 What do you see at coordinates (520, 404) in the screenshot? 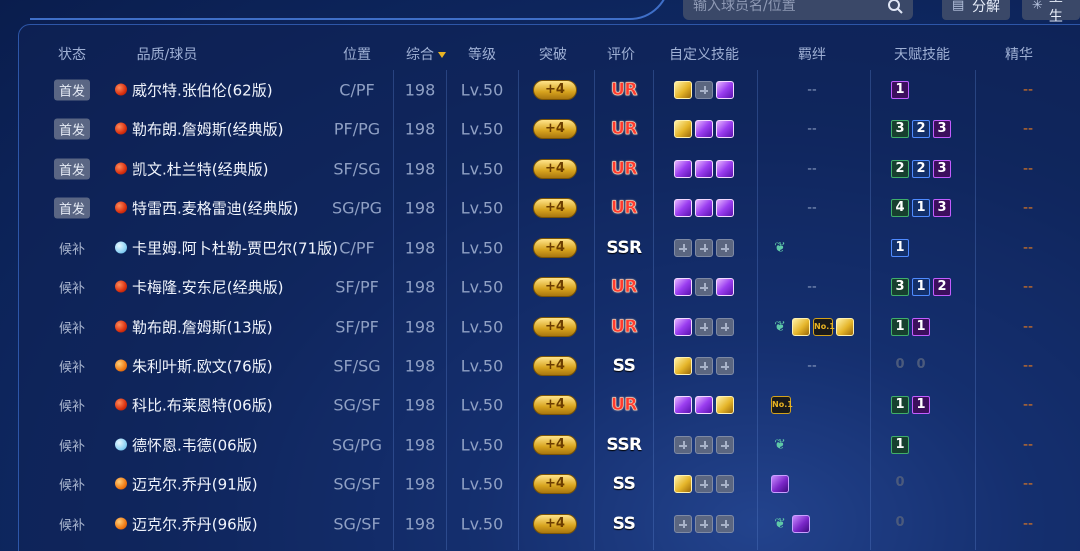
I see `table-row: 候补 科比.布莱恩特(06版) SG/SF 198 Lv.50 +4 UR No.1 1 1 --` at bounding box center [520, 404].